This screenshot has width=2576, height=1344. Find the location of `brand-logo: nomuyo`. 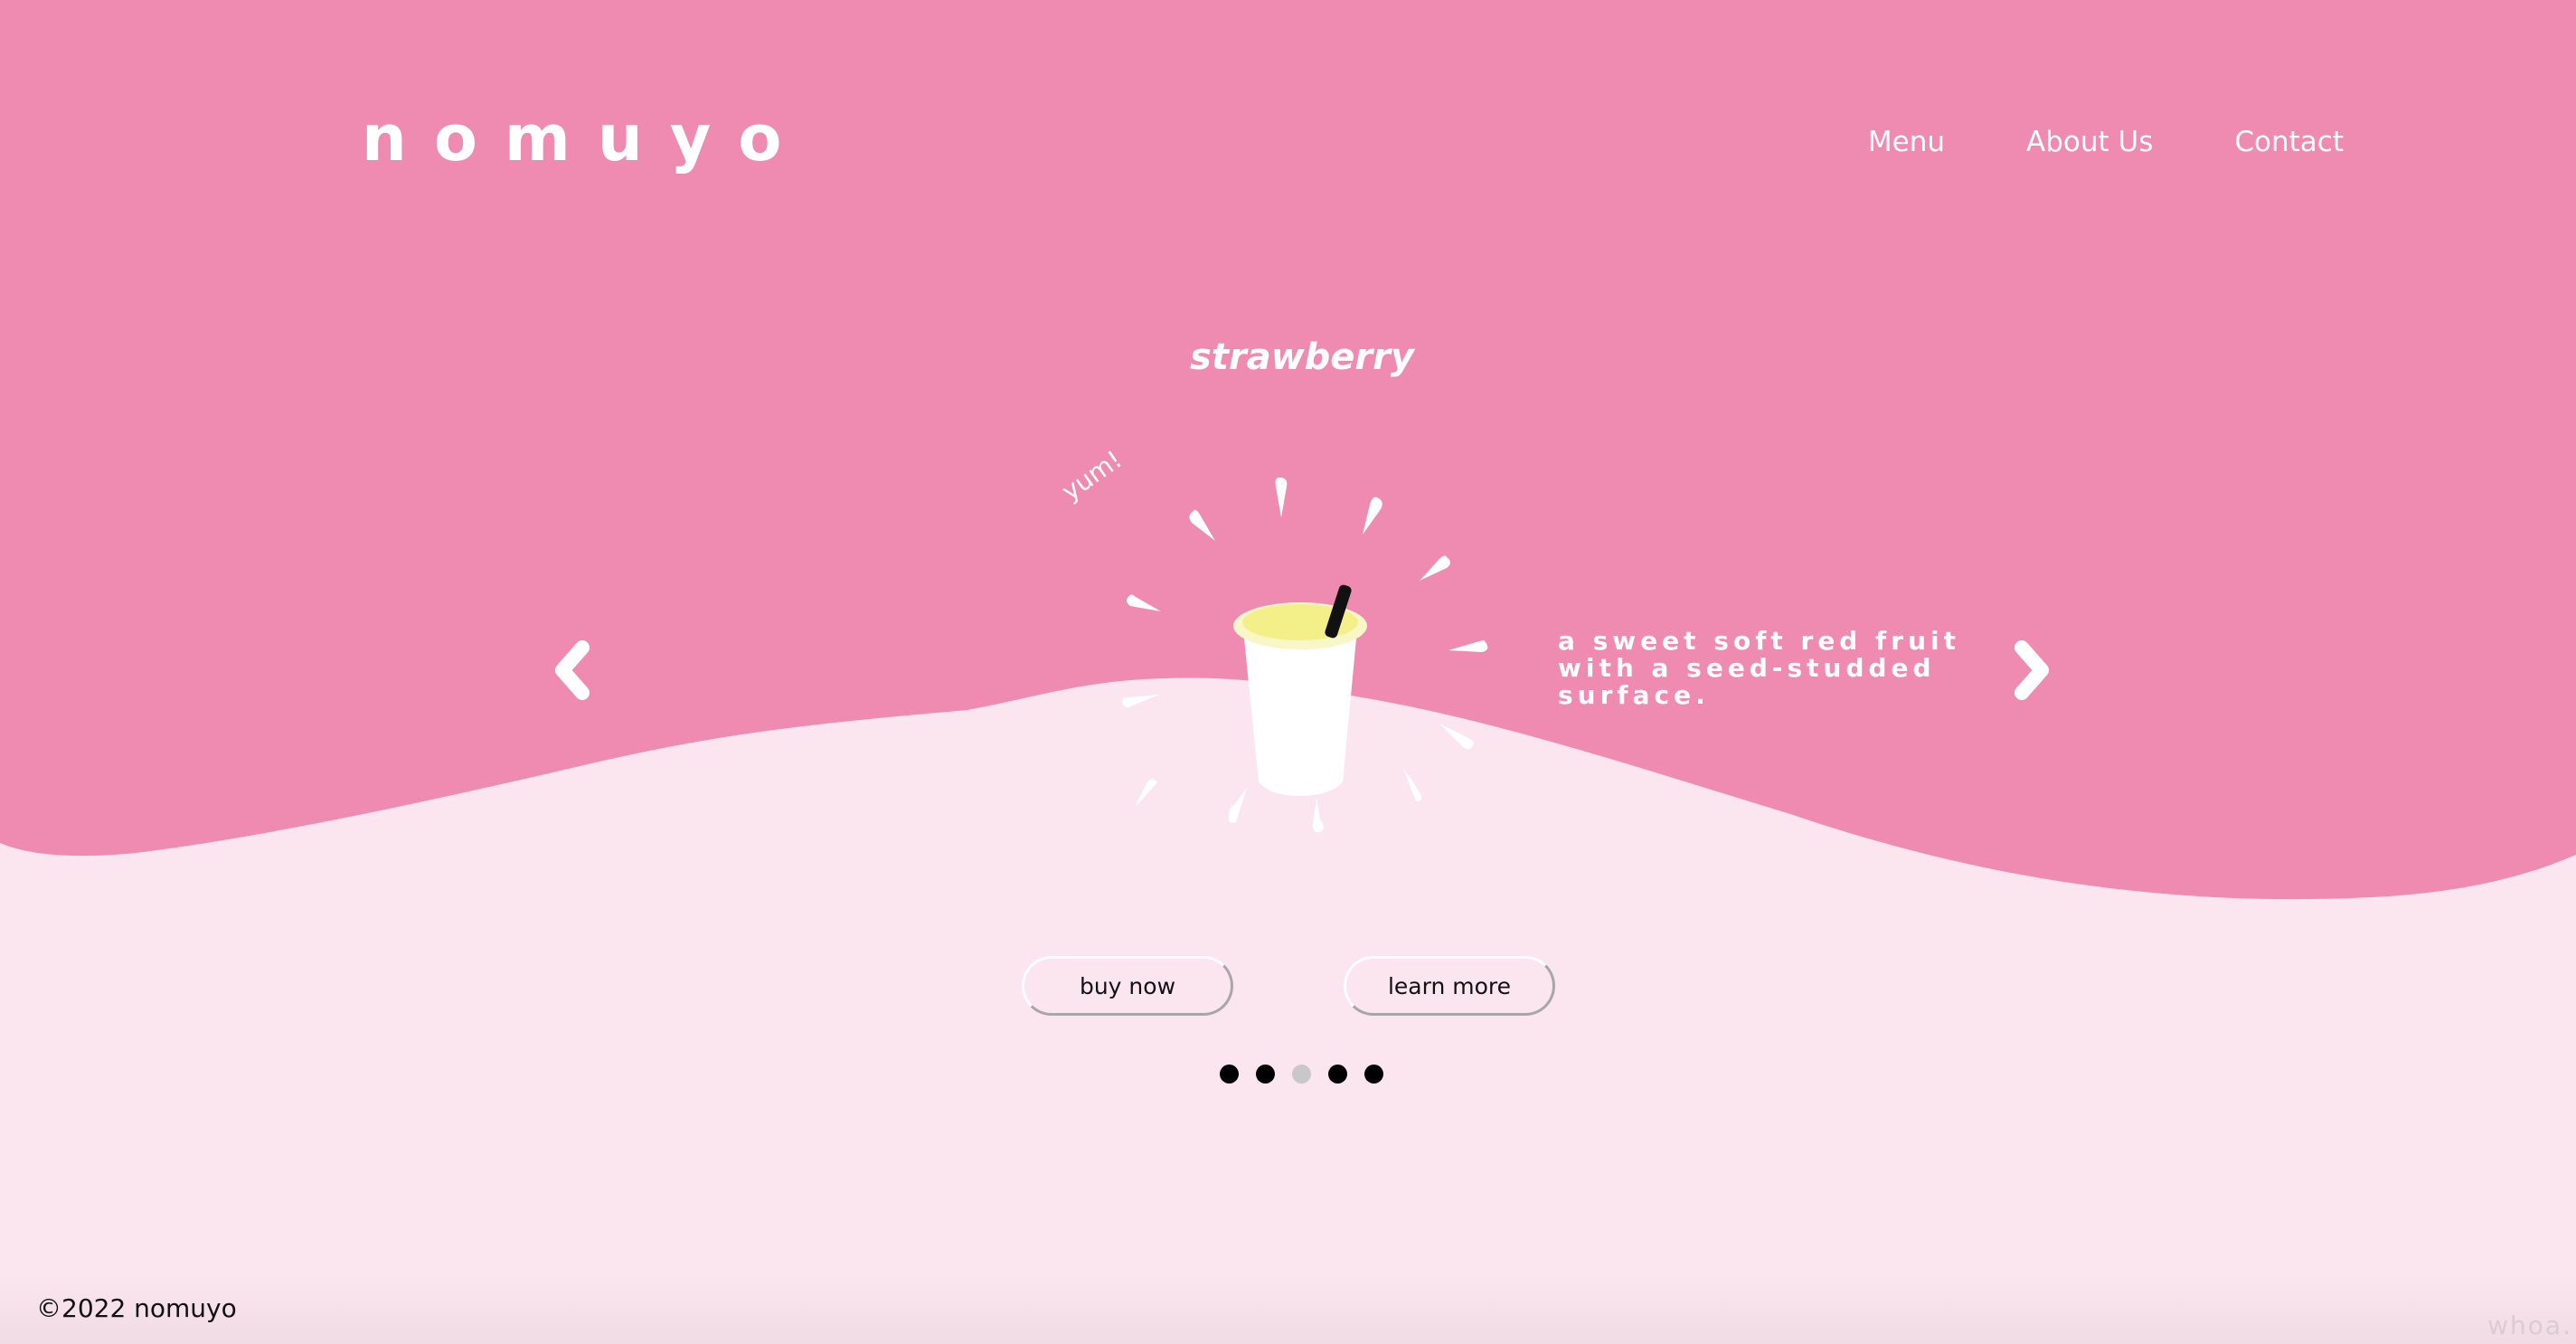

brand-logo: nomuyo is located at coordinates (585, 138).